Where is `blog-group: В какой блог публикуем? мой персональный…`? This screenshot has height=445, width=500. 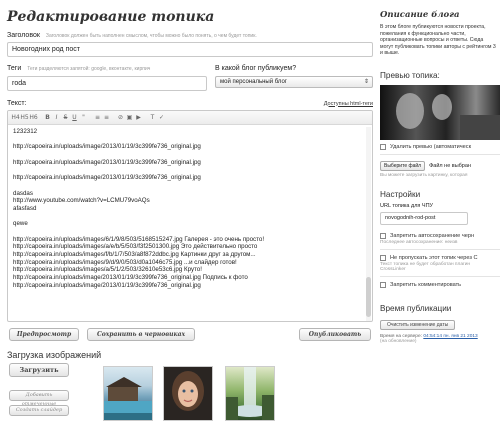 blog-group: В какой блог публикуем? мой персональный… is located at coordinates (294, 76).